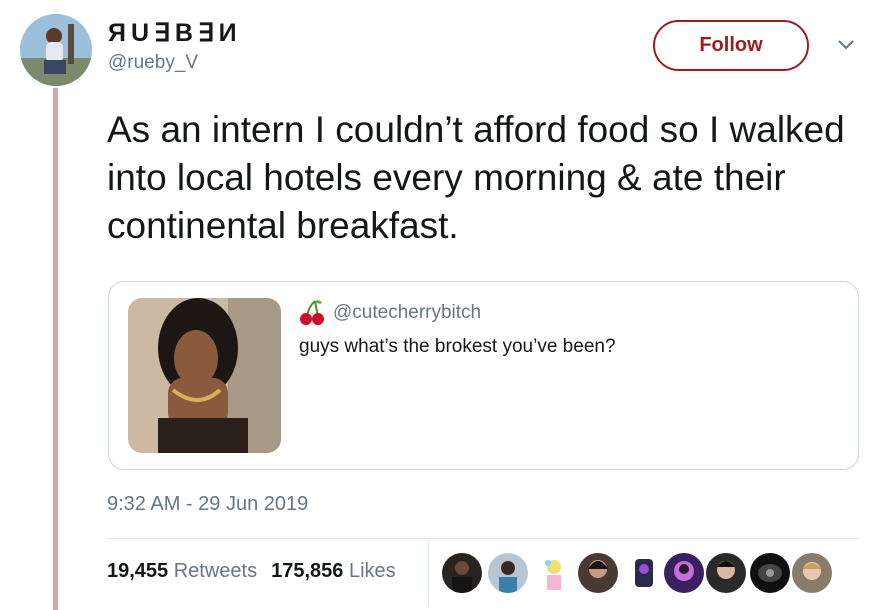  Describe the element at coordinates (215, 571) in the screenshot. I see `retweets-label: Retweets` at that location.